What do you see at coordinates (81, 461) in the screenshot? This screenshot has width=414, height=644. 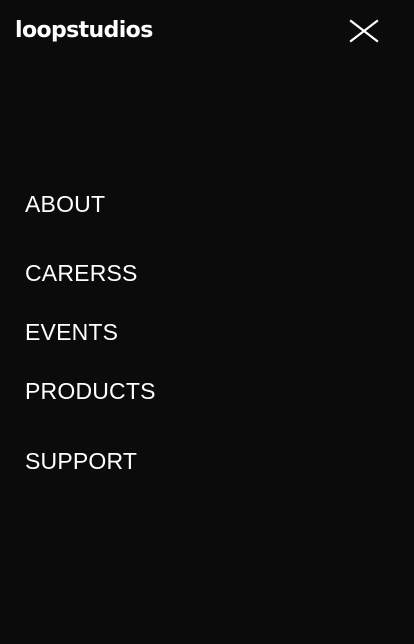 I see `nav-item-support: SUPPORT` at bounding box center [81, 461].